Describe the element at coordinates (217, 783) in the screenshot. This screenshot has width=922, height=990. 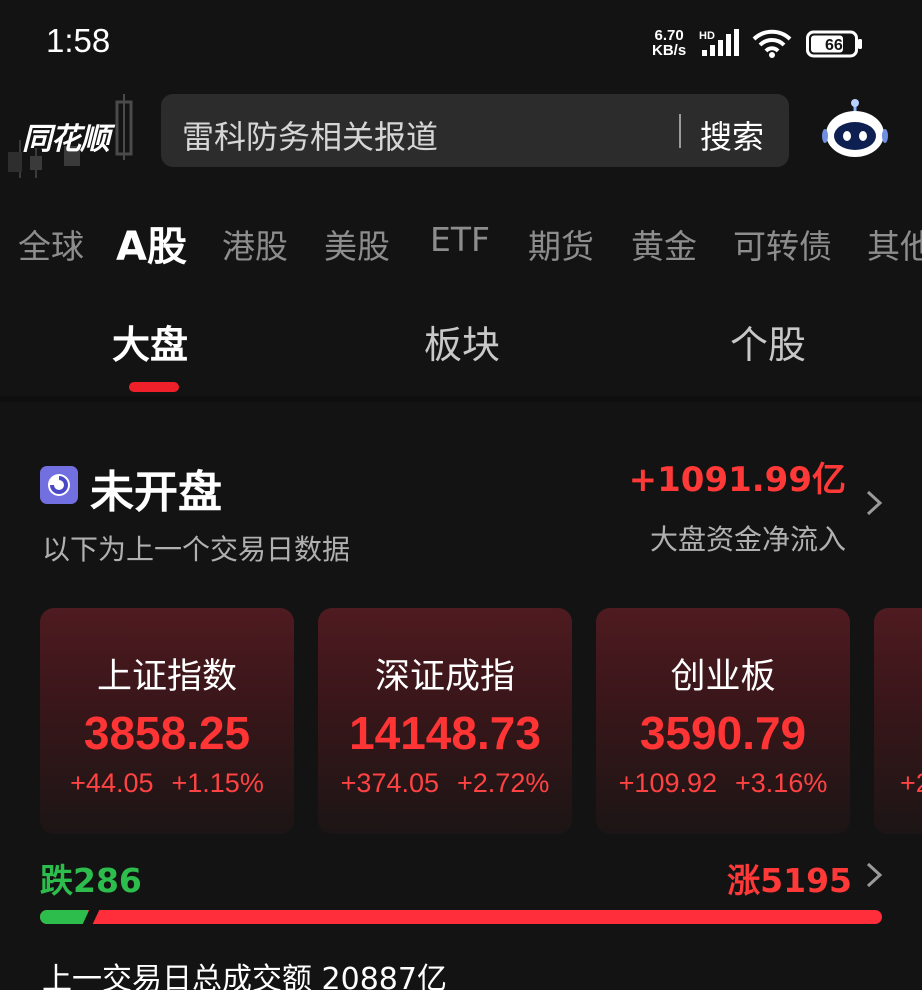
I see `index-change-pct: +1.15%` at that location.